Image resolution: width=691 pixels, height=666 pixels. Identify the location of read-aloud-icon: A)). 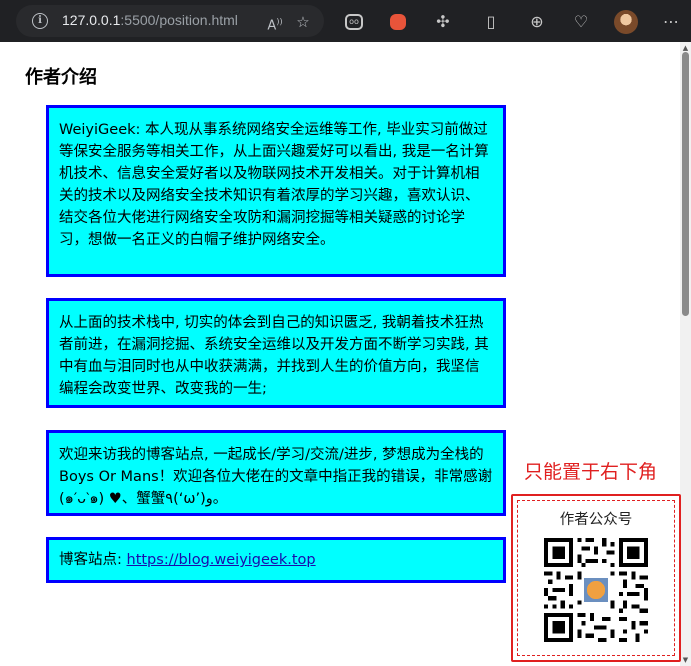
(275, 22).